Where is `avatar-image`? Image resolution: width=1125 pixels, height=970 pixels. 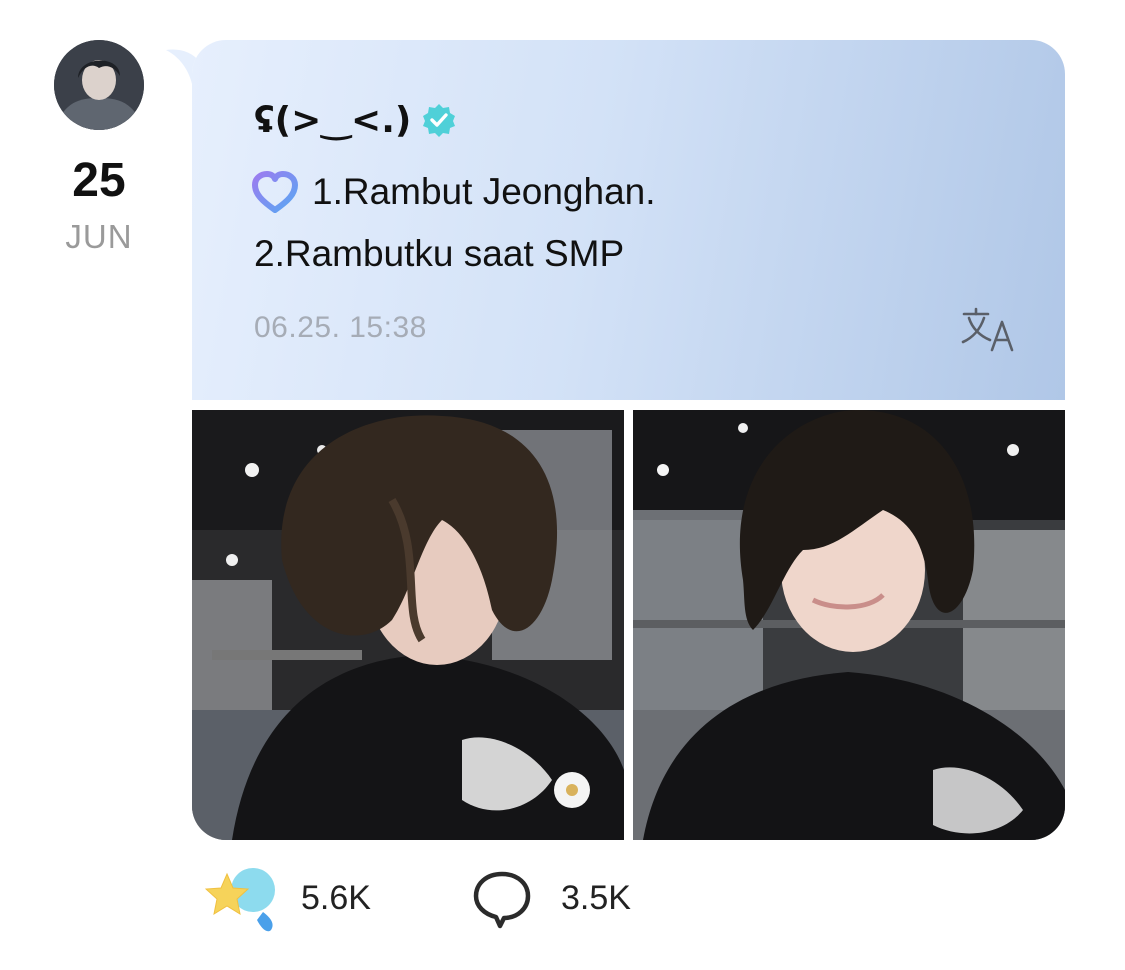 avatar-image is located at coordinates (99, 85).